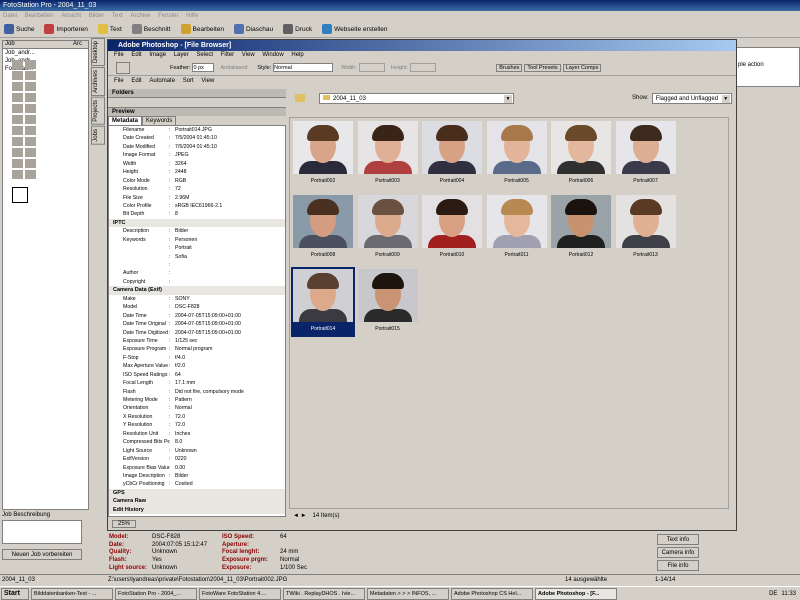 The width and height of the screenshot is (800, 600). I want to click on ps-menu-filter: Filter, so click(227, 55).